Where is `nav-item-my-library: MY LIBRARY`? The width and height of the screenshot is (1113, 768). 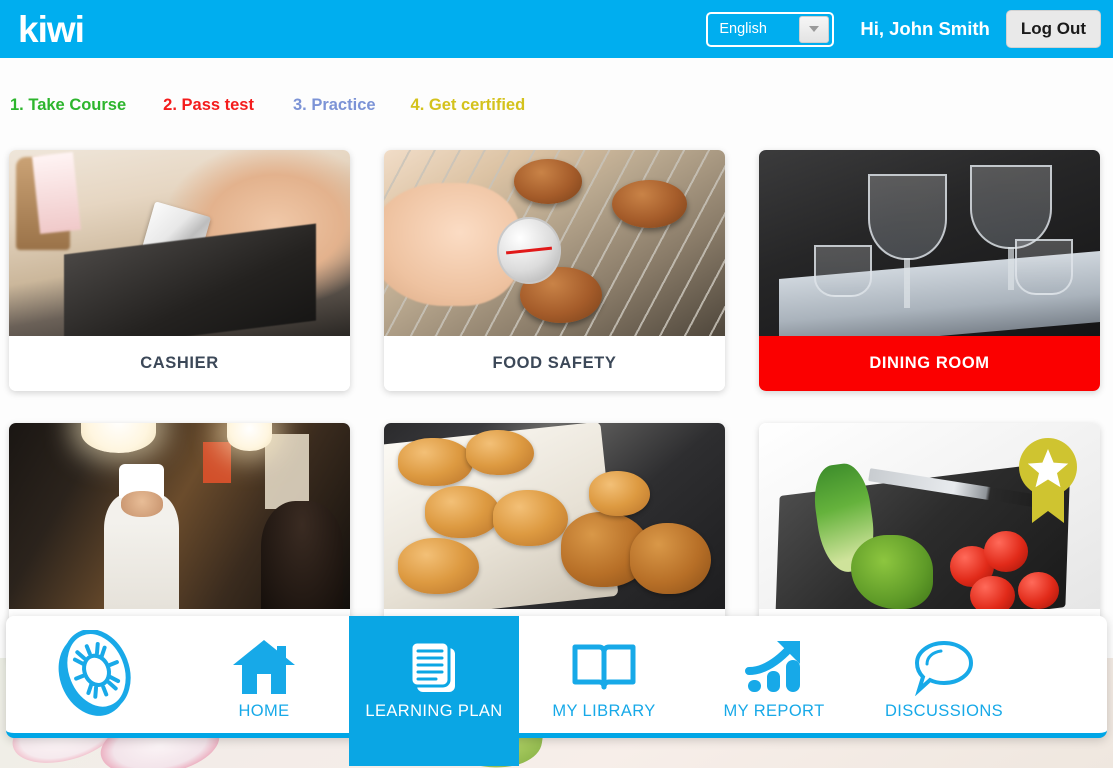 nav-item-my-library: MY LIBRARY is located at coordinates (604, 674).